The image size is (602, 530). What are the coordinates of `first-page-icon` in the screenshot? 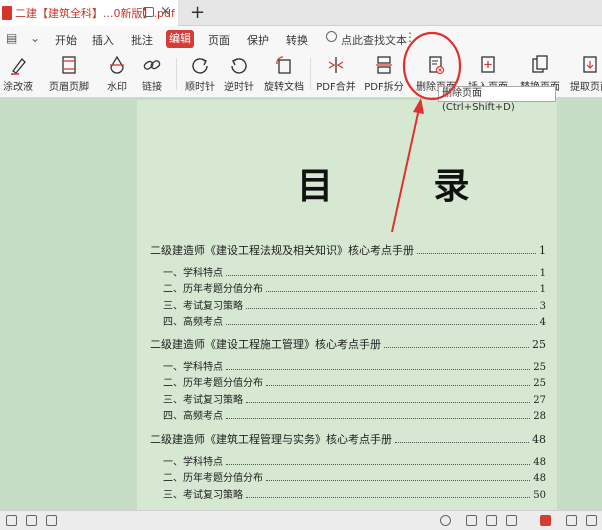 It's located at (31, 520).